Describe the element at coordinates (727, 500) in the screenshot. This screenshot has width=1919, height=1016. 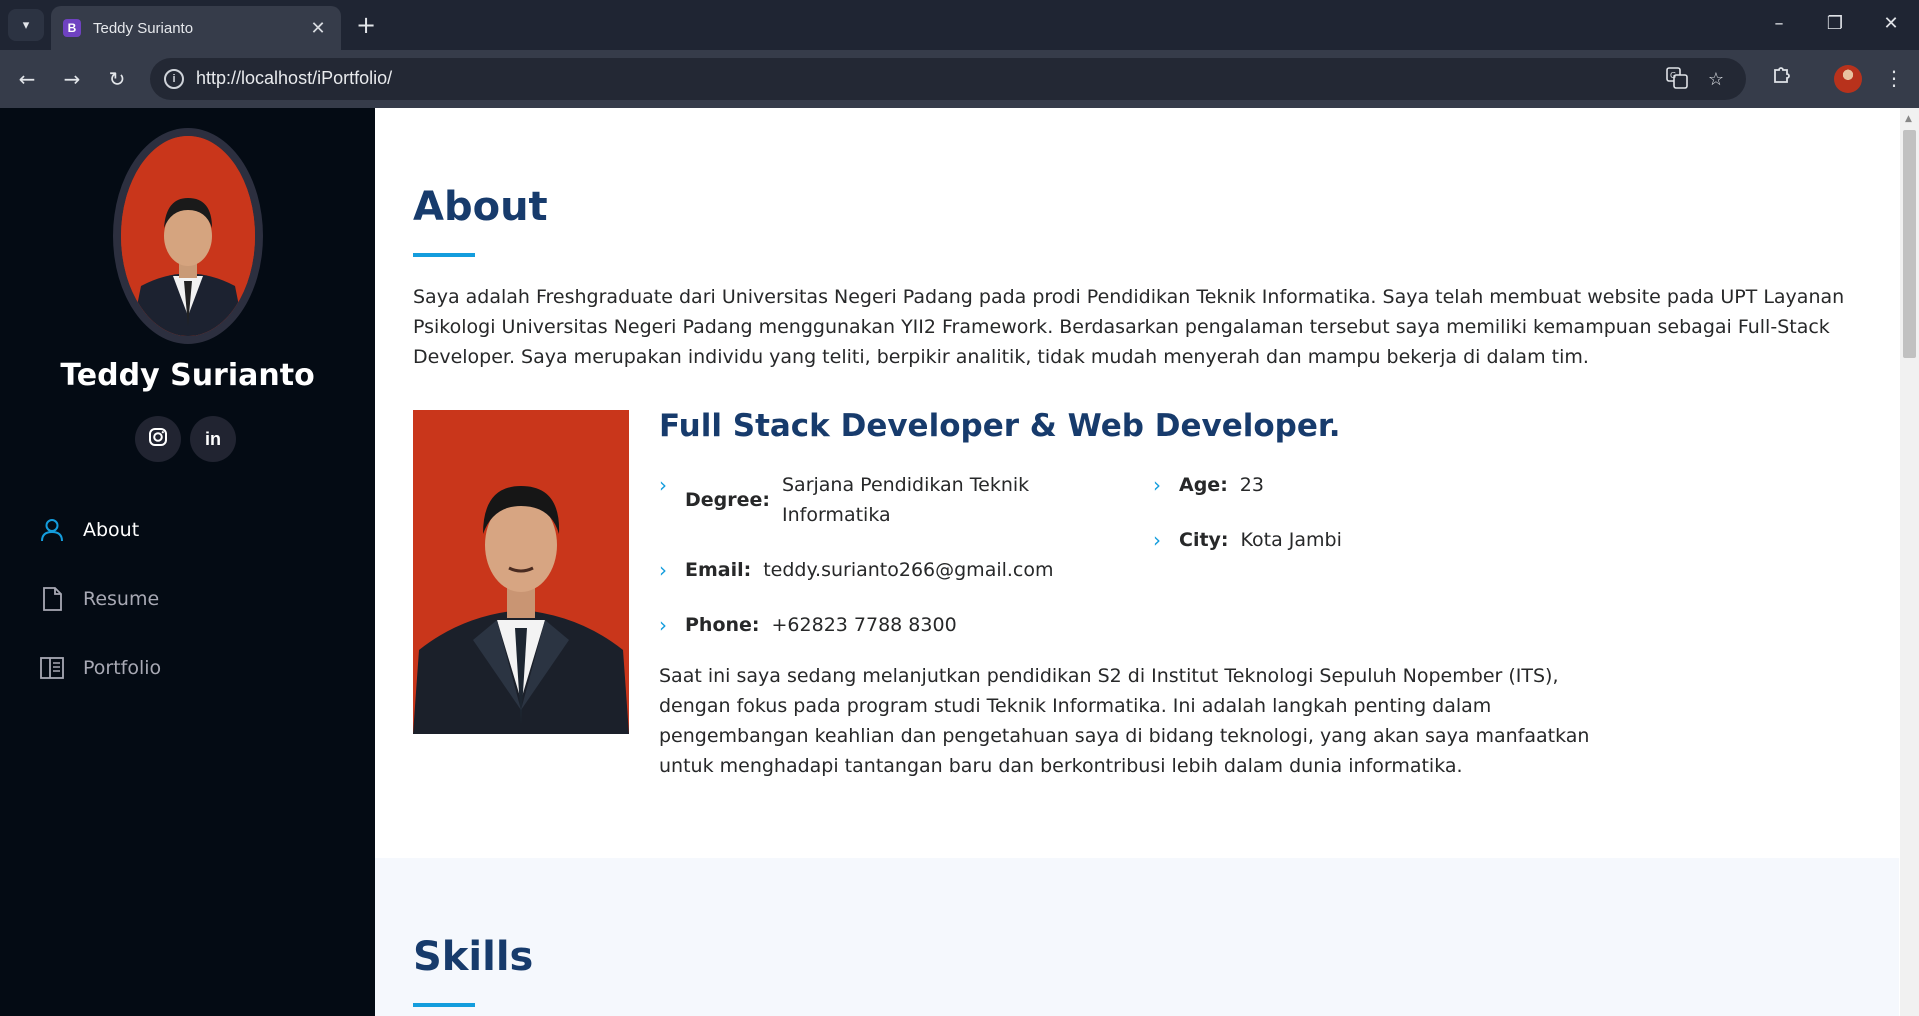
I see `degree-label: Degree:` at that location.